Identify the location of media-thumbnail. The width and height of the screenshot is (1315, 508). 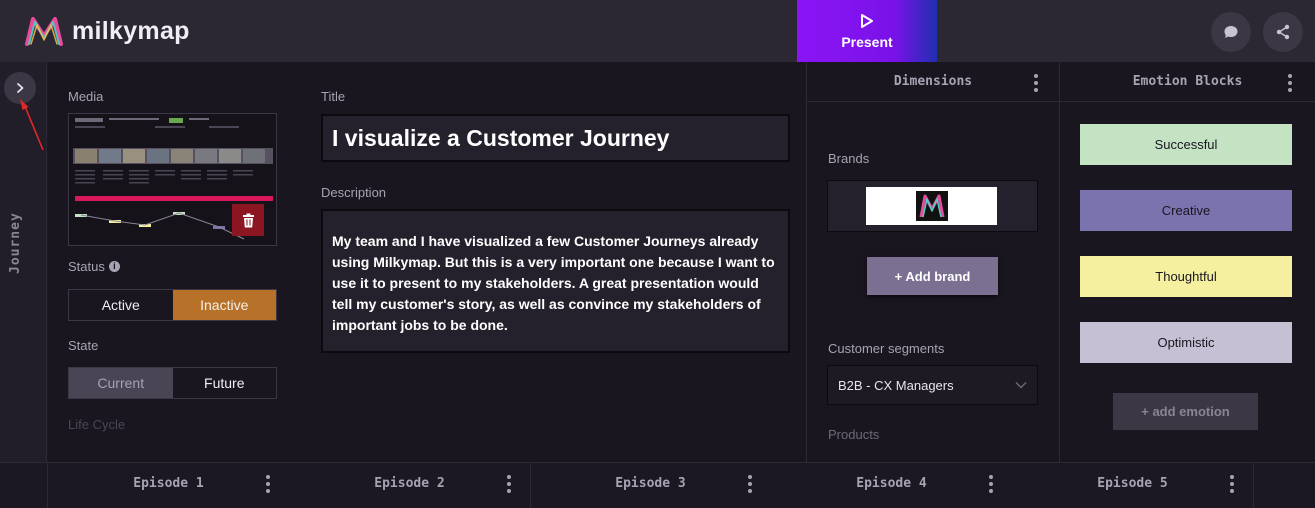
(172, 179).